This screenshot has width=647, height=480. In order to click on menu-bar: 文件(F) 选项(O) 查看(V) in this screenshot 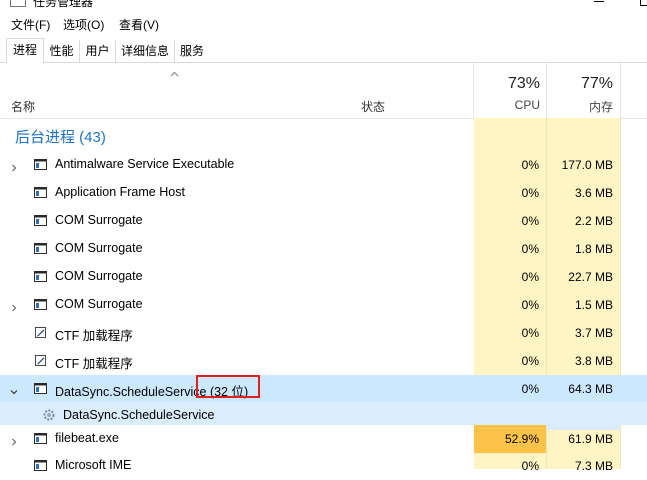, I will do `click(323, 24)`.